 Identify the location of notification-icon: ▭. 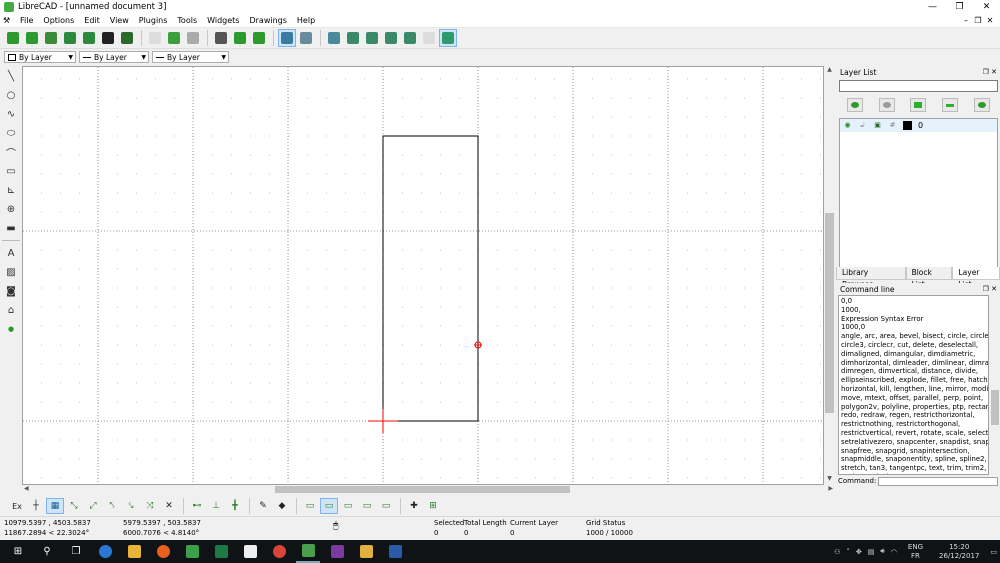
(993, 552).